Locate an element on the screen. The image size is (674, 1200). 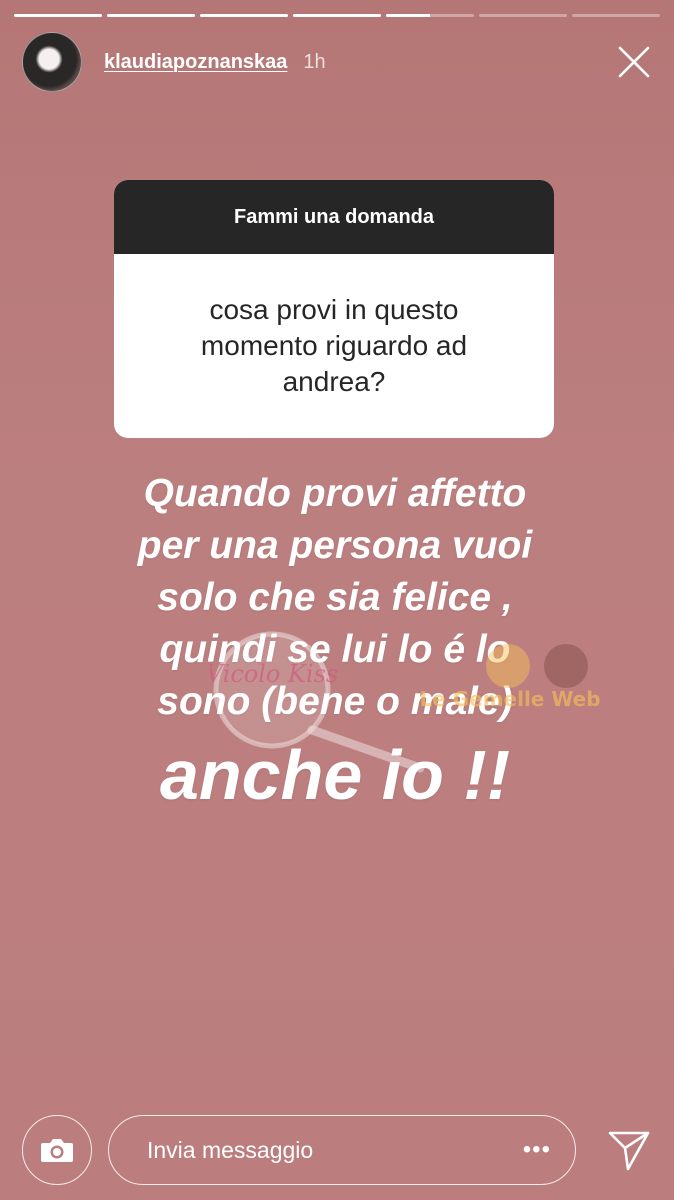
answer-line: solo che sia felice , is located at coordinates (335, 597).